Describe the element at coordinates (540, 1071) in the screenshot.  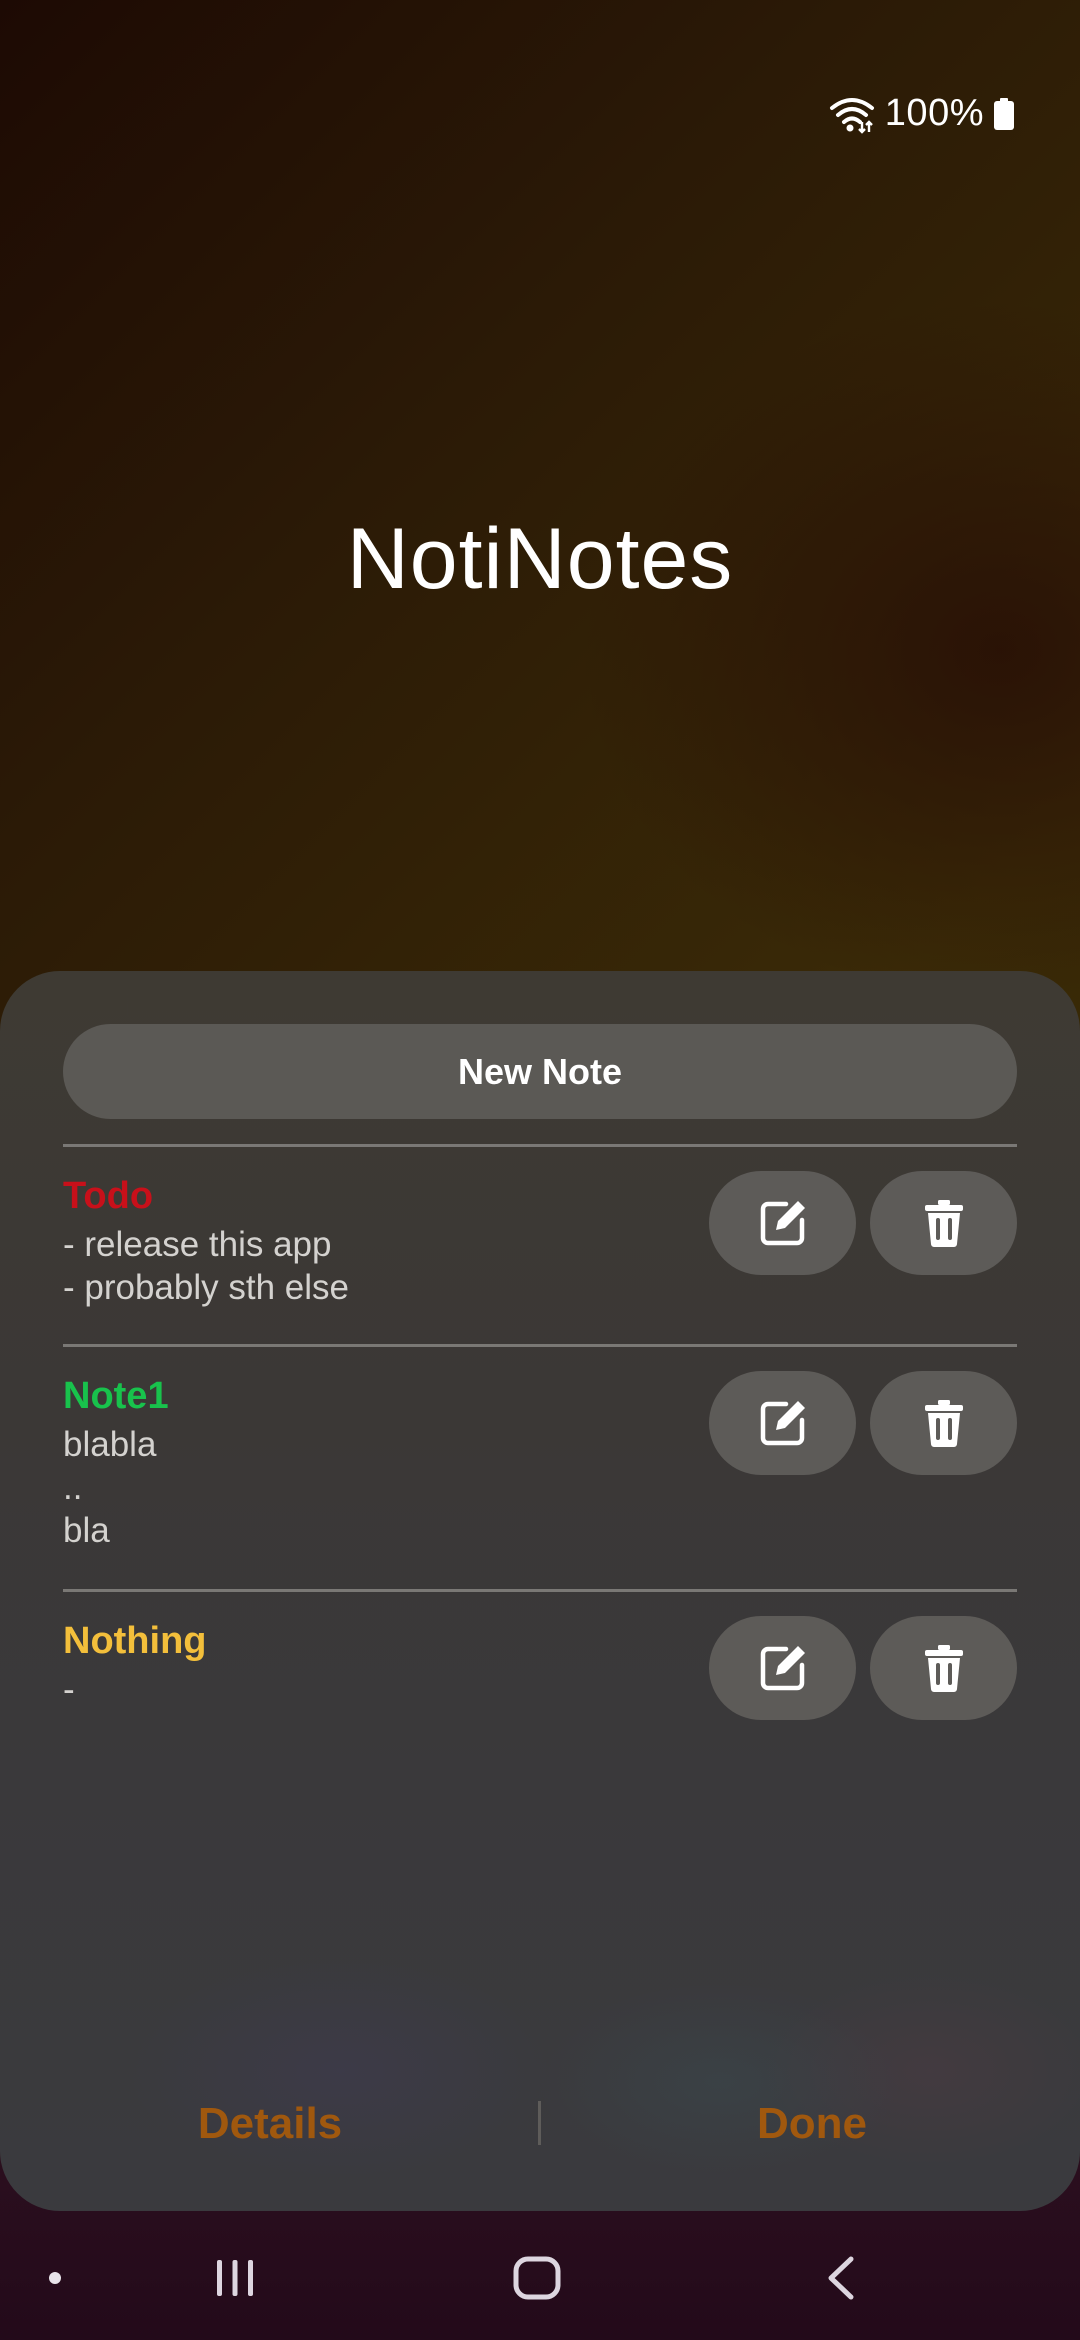
I see `new-note-button: New Note` at that location.